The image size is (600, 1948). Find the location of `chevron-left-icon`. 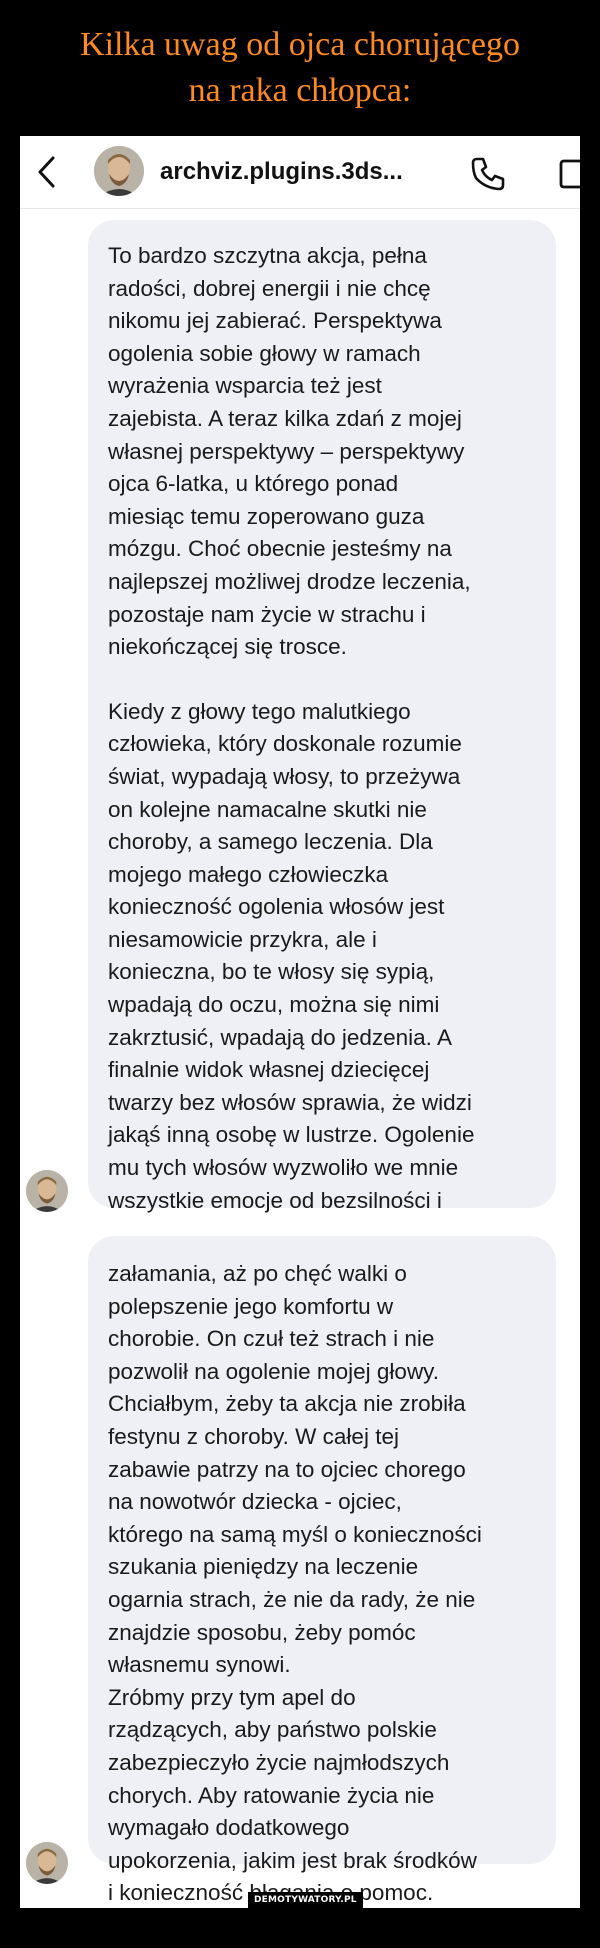

chevron-left-icon is located at coordinates (46, 172).